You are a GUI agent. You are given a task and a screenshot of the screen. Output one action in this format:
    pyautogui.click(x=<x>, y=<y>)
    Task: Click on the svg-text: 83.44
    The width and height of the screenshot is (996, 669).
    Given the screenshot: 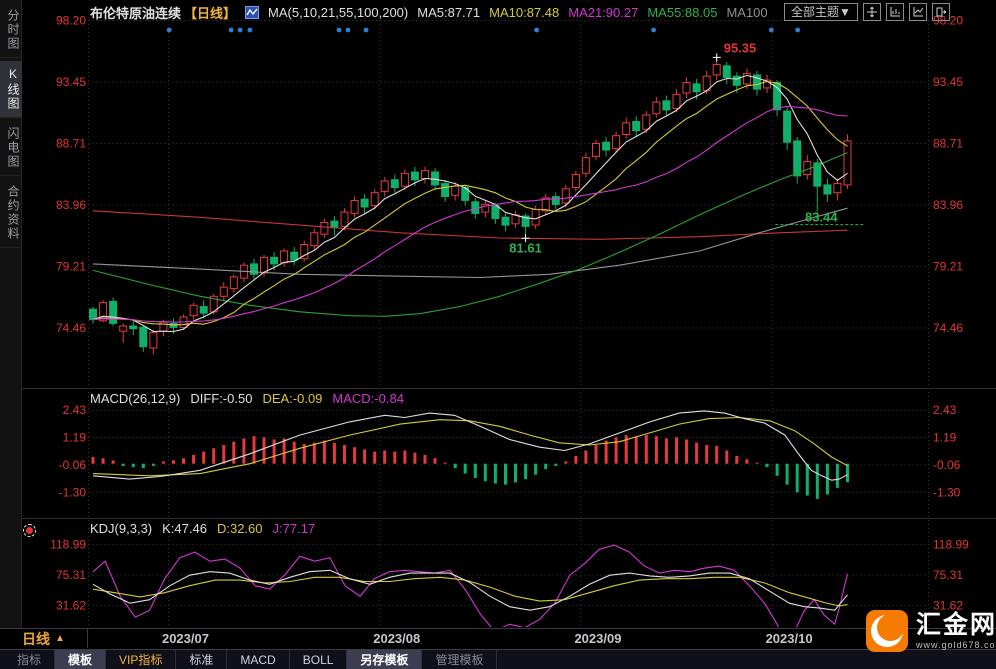 What is the action you would take?
    pyautogui.click(x=821, y=217)
    